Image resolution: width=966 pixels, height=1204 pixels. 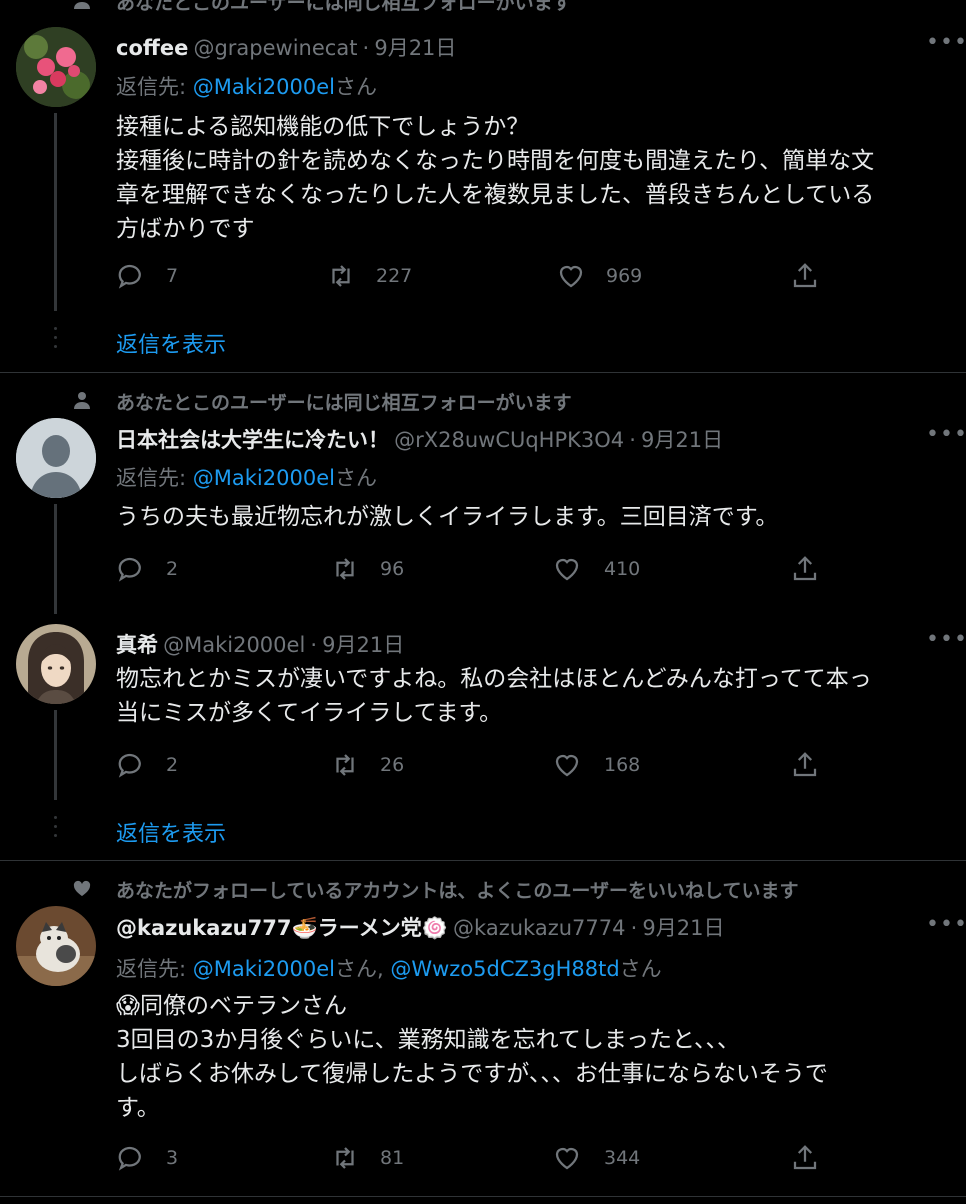 What do you see at coordinates (55, 755) in the screenshot?
I see `thread-line` at bounding box center [55, 755].